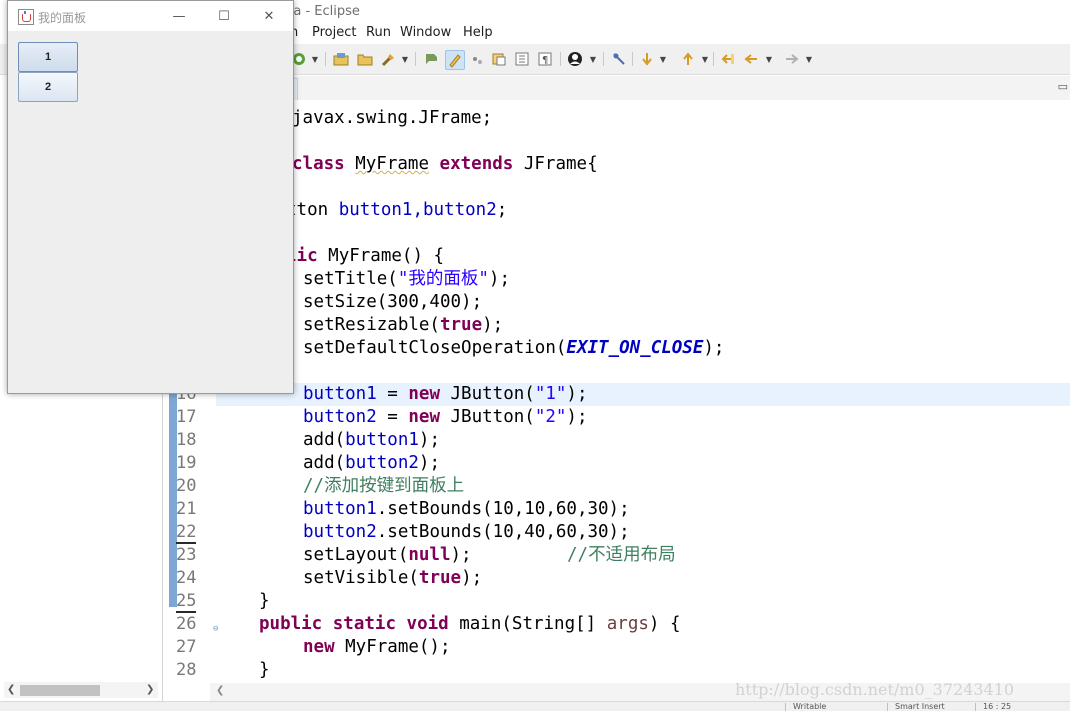 This screenshot has width=1070, height=711. What do you see at coordinates (751, 59) in the screenshot?
I see `back-icon` at bounding box center [751, 59].